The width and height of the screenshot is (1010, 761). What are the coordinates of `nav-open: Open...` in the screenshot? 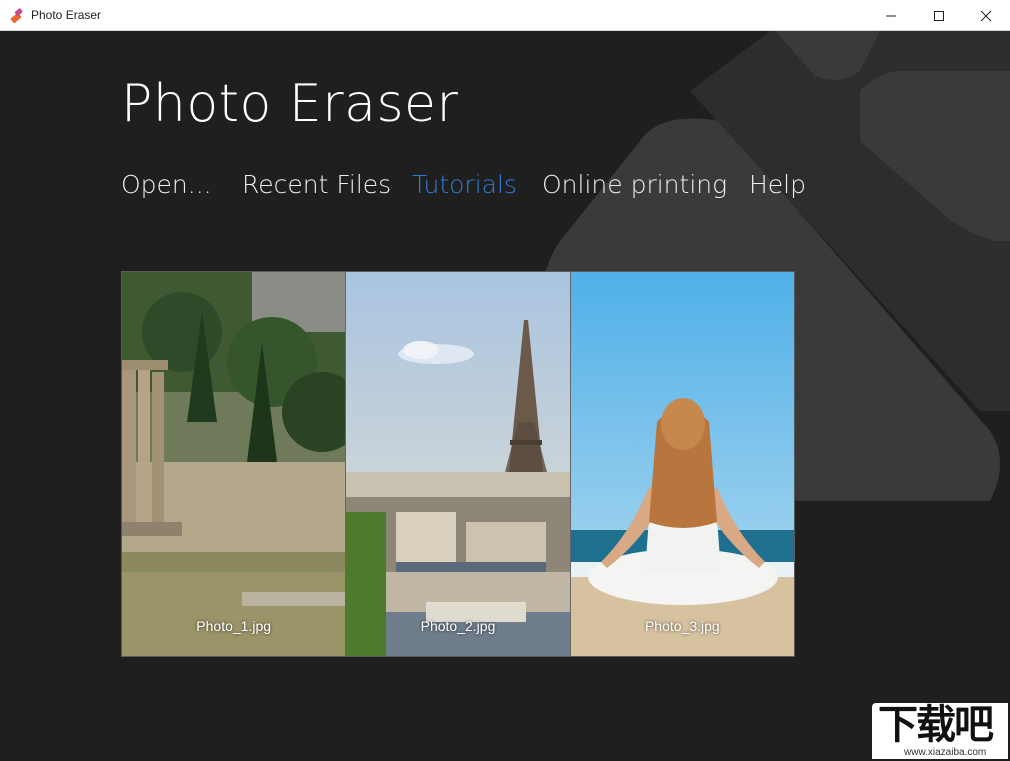 It's located at (166, 184).